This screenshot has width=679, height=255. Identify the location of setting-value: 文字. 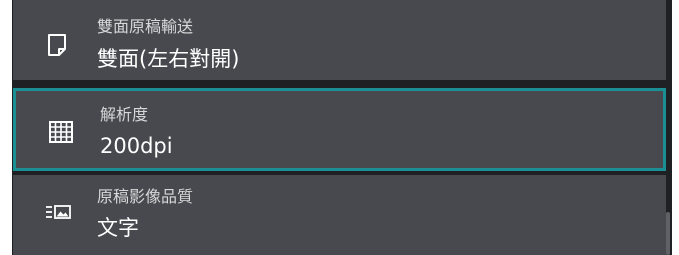
(118, 228).